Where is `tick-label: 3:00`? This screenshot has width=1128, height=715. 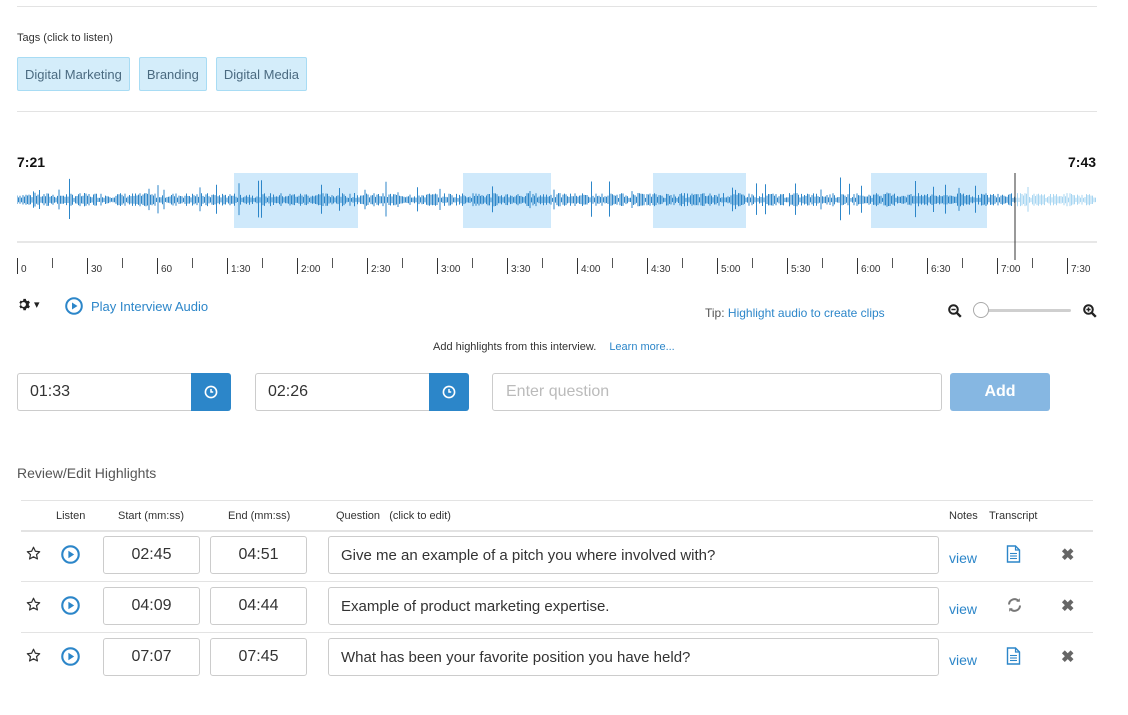 tick-label: 3:00 is located at coordinates (451, 269).